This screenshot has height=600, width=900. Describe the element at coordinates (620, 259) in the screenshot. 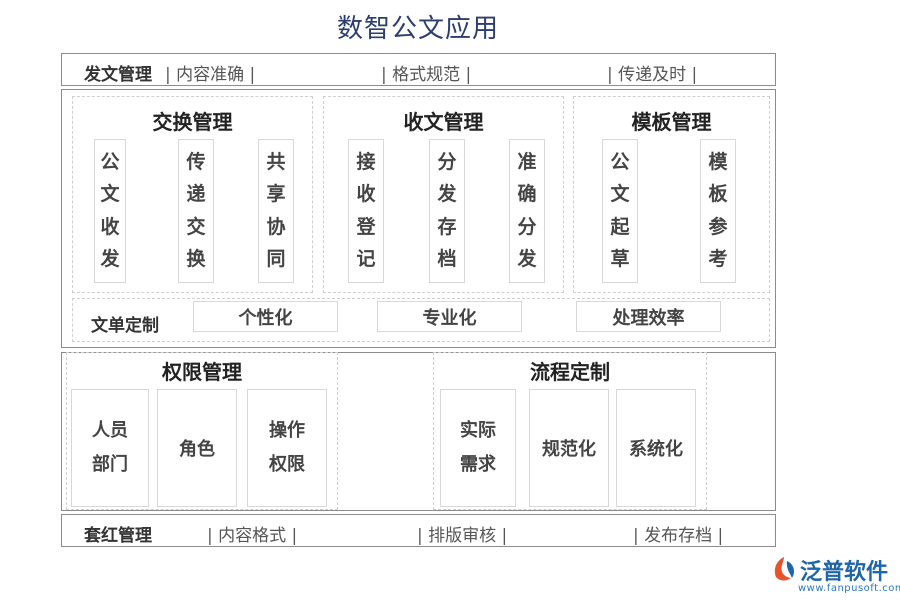

I see `char: 草` at that location.